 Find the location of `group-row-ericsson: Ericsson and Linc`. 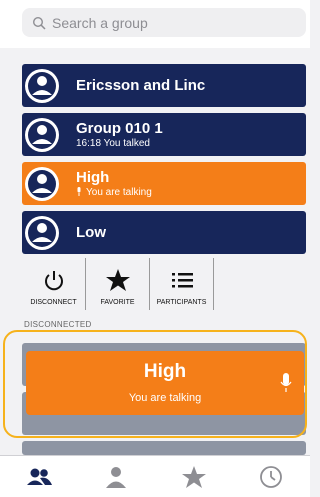

group-row-ericsson: Ericsson and Linc is located at coordinates (164, 85).